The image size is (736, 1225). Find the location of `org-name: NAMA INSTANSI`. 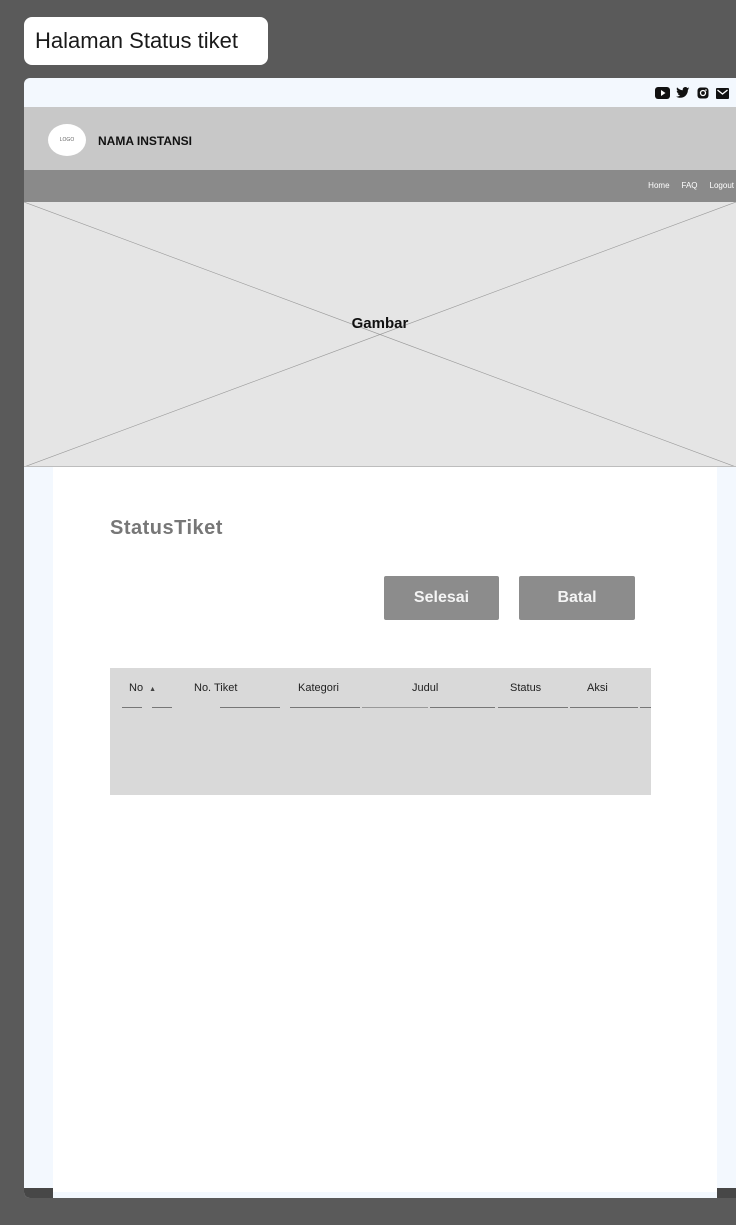

org-name: NAMA INSTANSI is located at coordinates (145, 141).